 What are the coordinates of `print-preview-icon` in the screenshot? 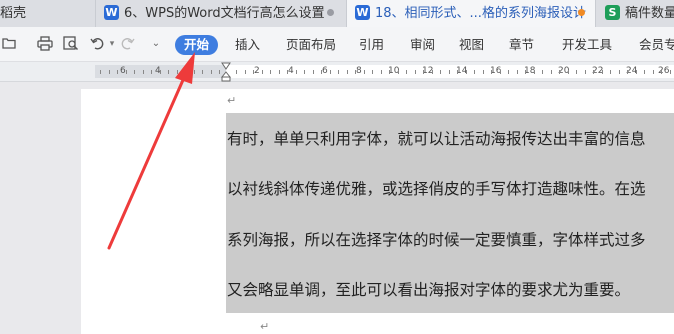 It's located at (71, 44).